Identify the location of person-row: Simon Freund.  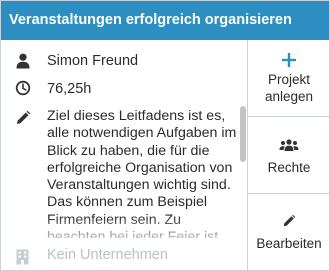
(124, 62).